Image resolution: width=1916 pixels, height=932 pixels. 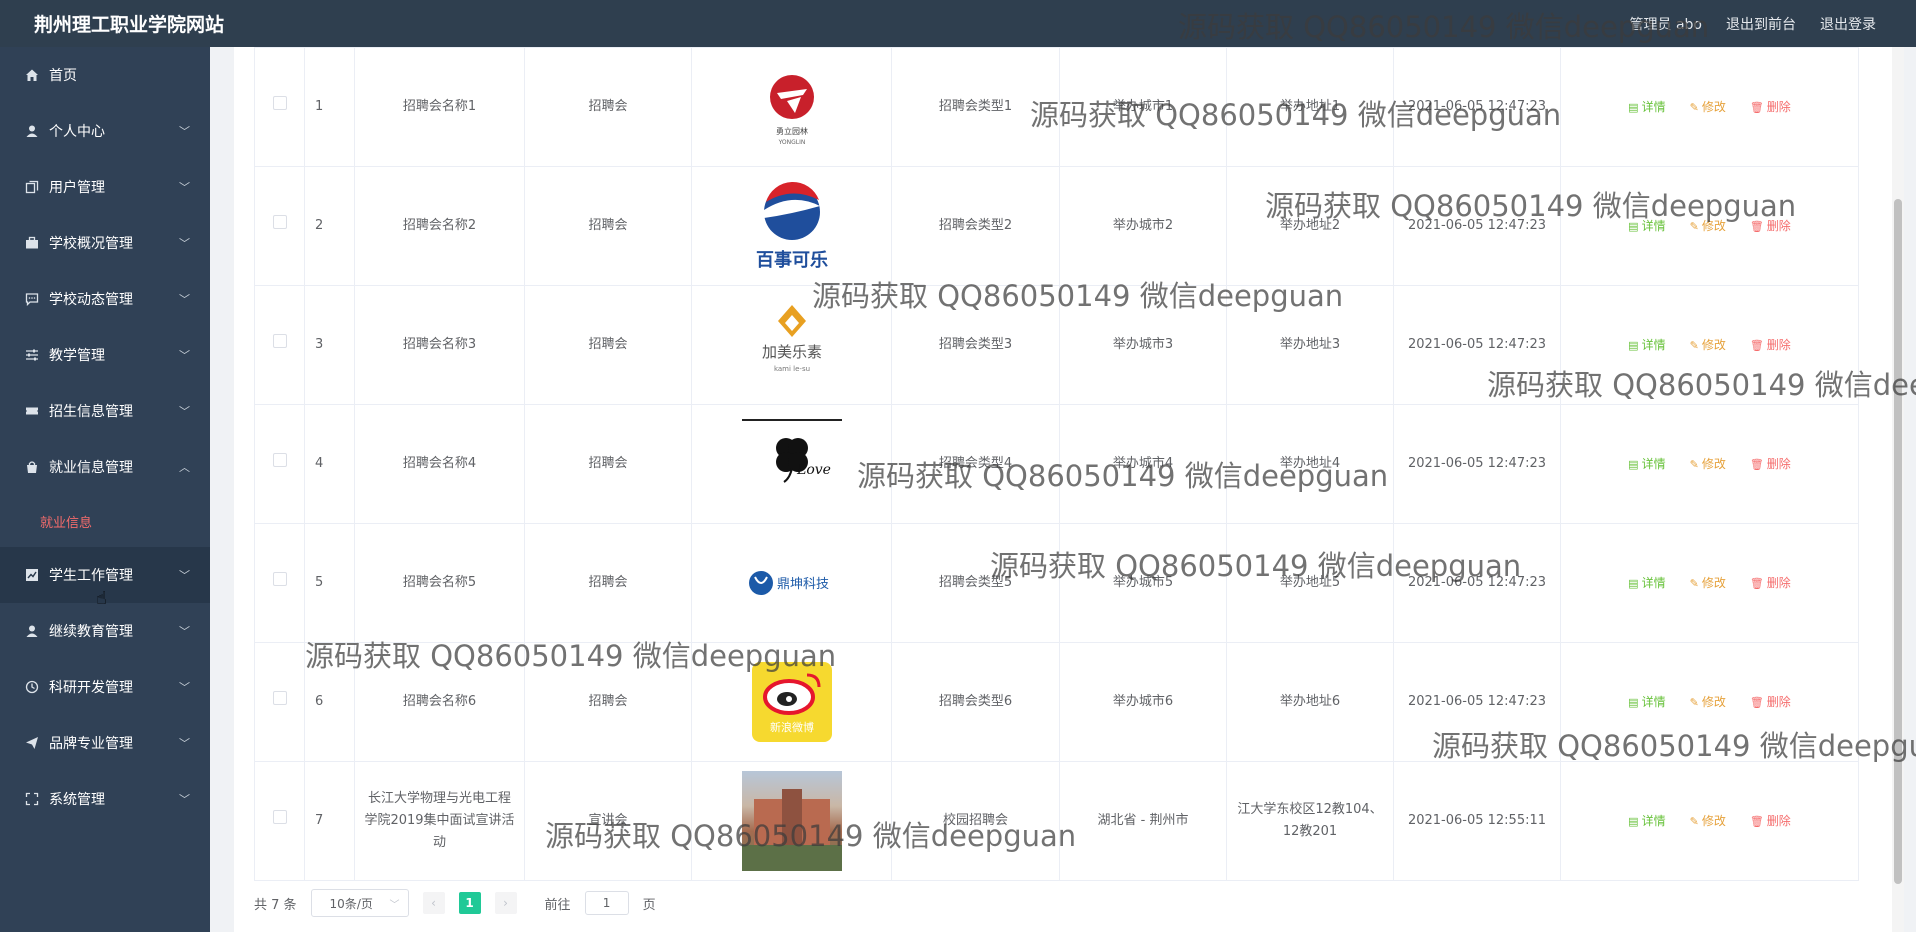 I want to click on fair-address: 举办地址2, so click(x=1310, y=226).